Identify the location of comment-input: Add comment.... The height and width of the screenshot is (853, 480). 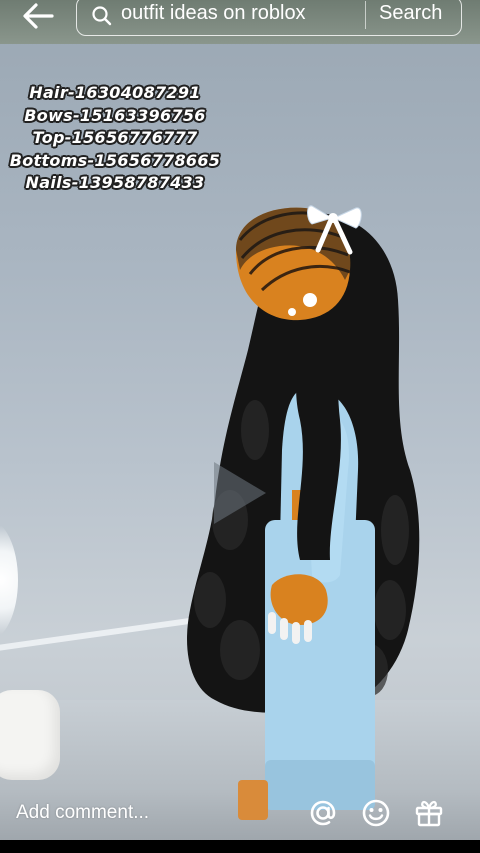
(82, 813).